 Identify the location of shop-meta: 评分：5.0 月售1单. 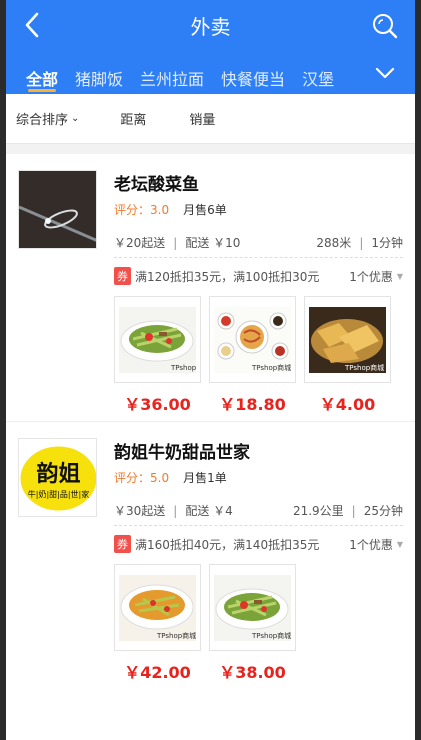
(258, 477).